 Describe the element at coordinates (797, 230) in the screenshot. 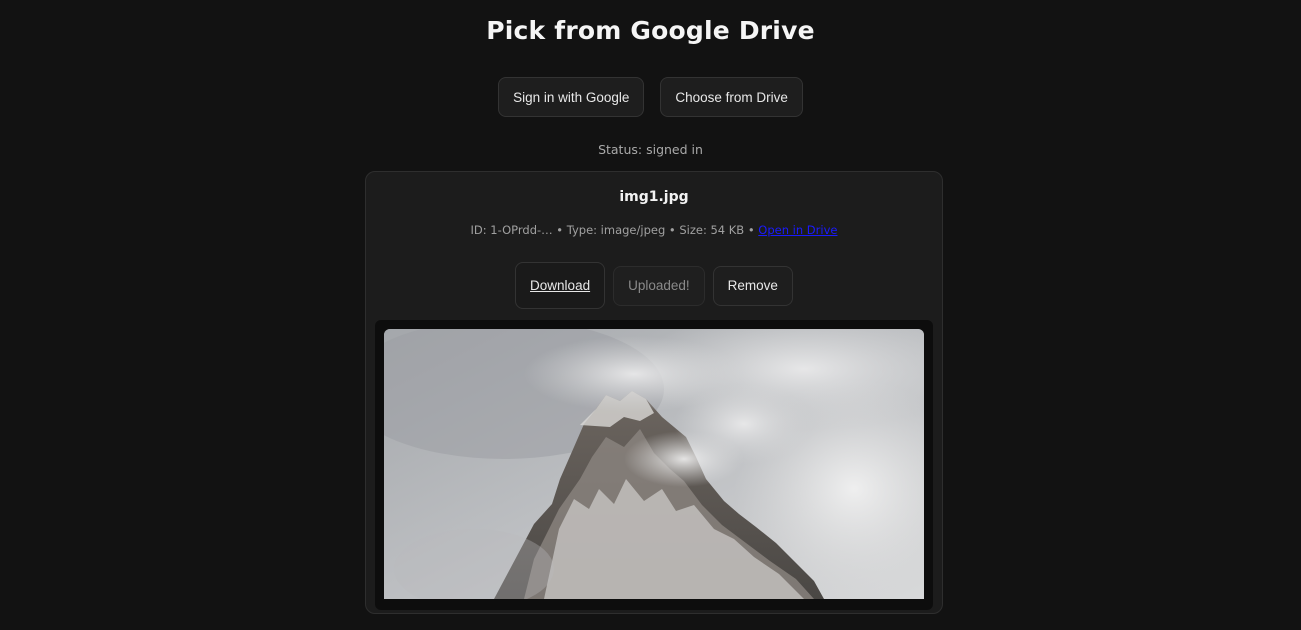

I see `open-in-drive-link: Open in Drive` at that location.